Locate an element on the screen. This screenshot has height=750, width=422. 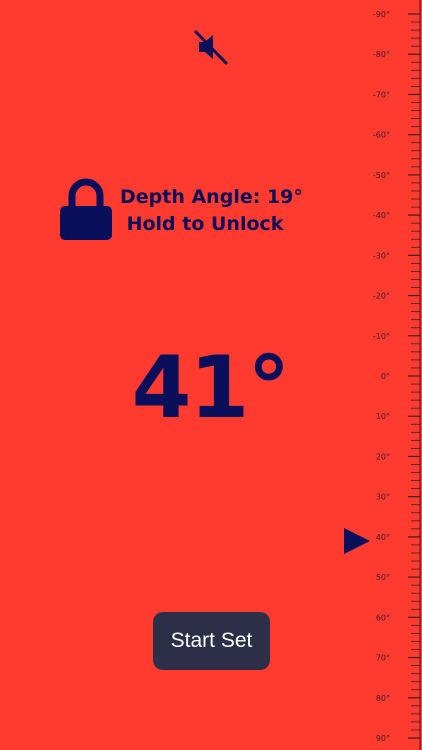
lock-status: Depth Angle: 19° Hold to Unlock is located at coordinates (211, 211).